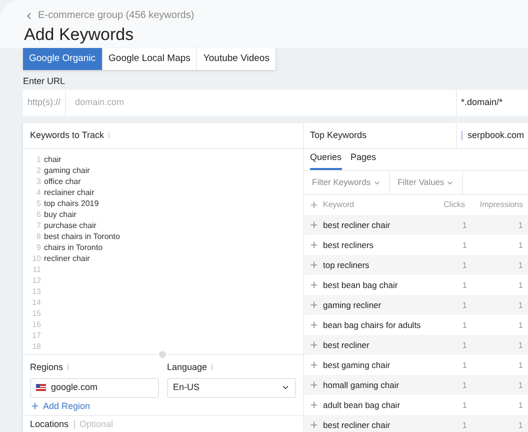 This screenshot has width=528, height=432. What do you see at coordinates (352, 305) in the screenshot?
I see `keyword-cell-text: gaming recliner` at bounding box center [352, 305].